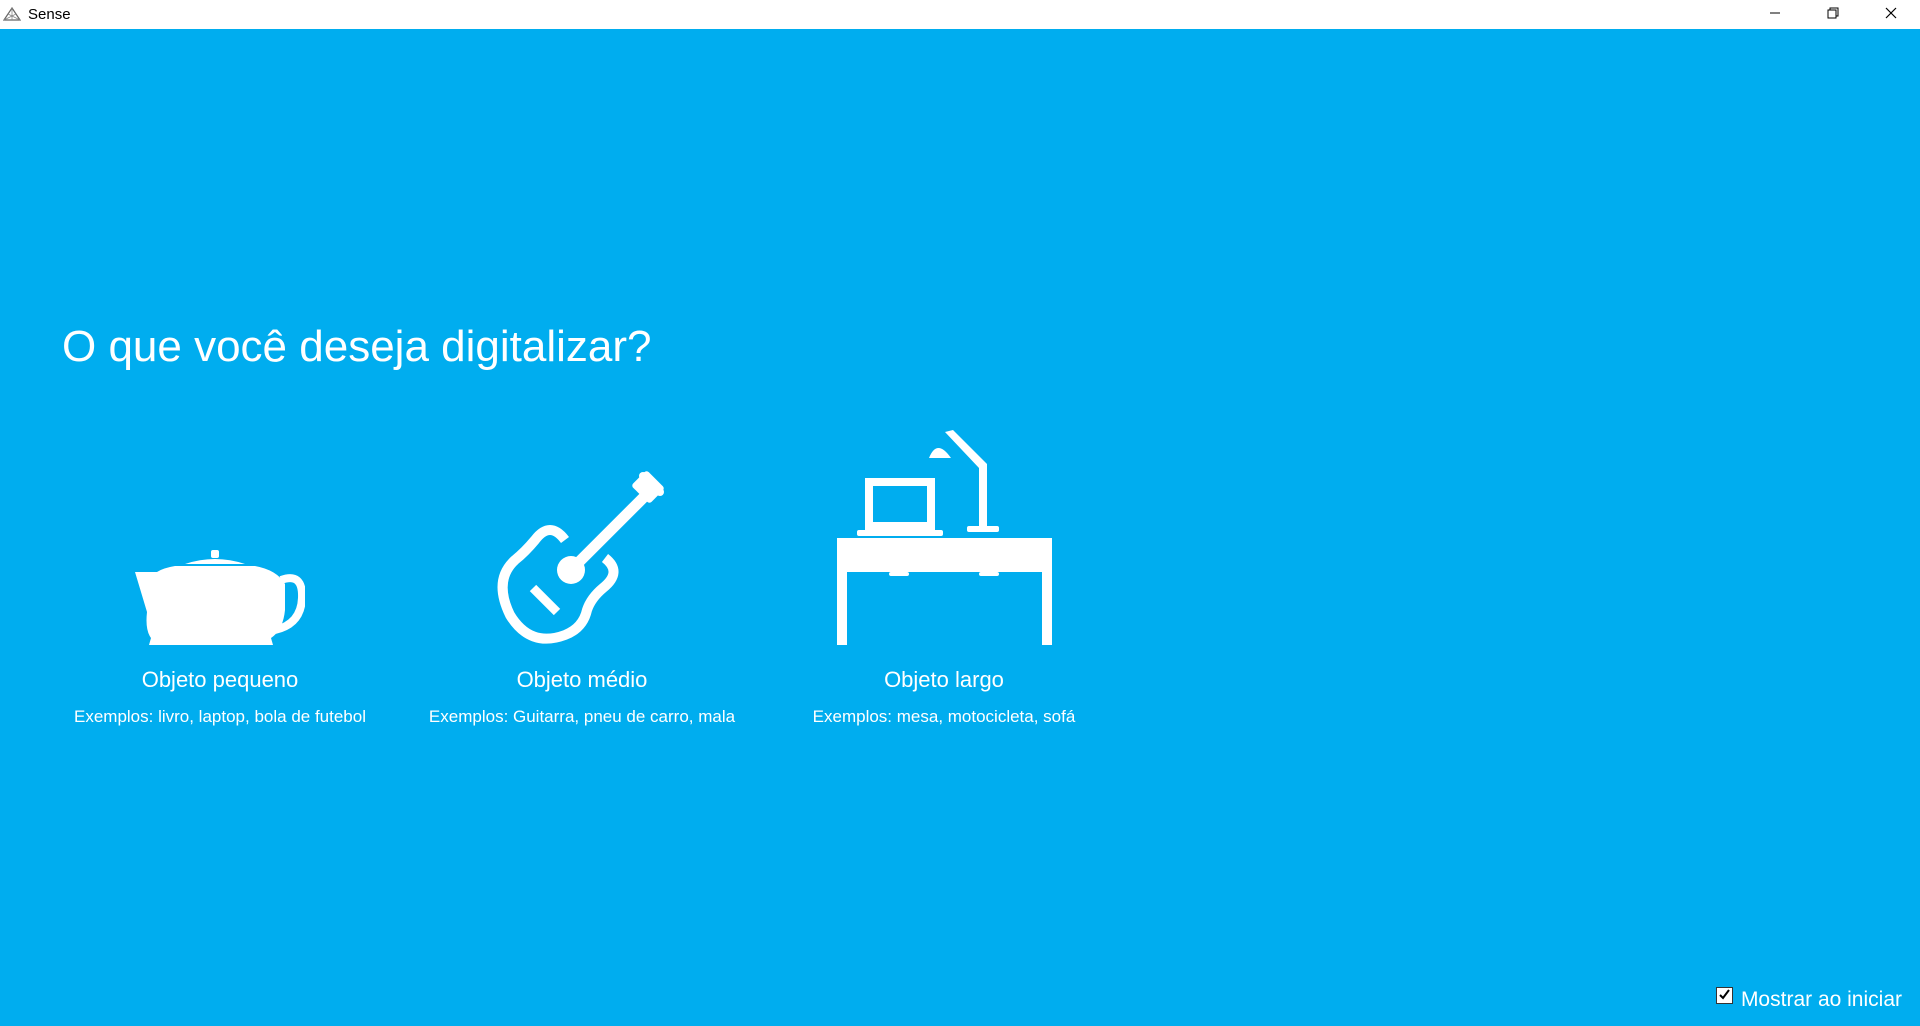 Image resolution: width=1920 pixels, height=1026 pixels. I want to click on show-on-start-toggle: Mostrar ao iniciar, so click(1808, 999).